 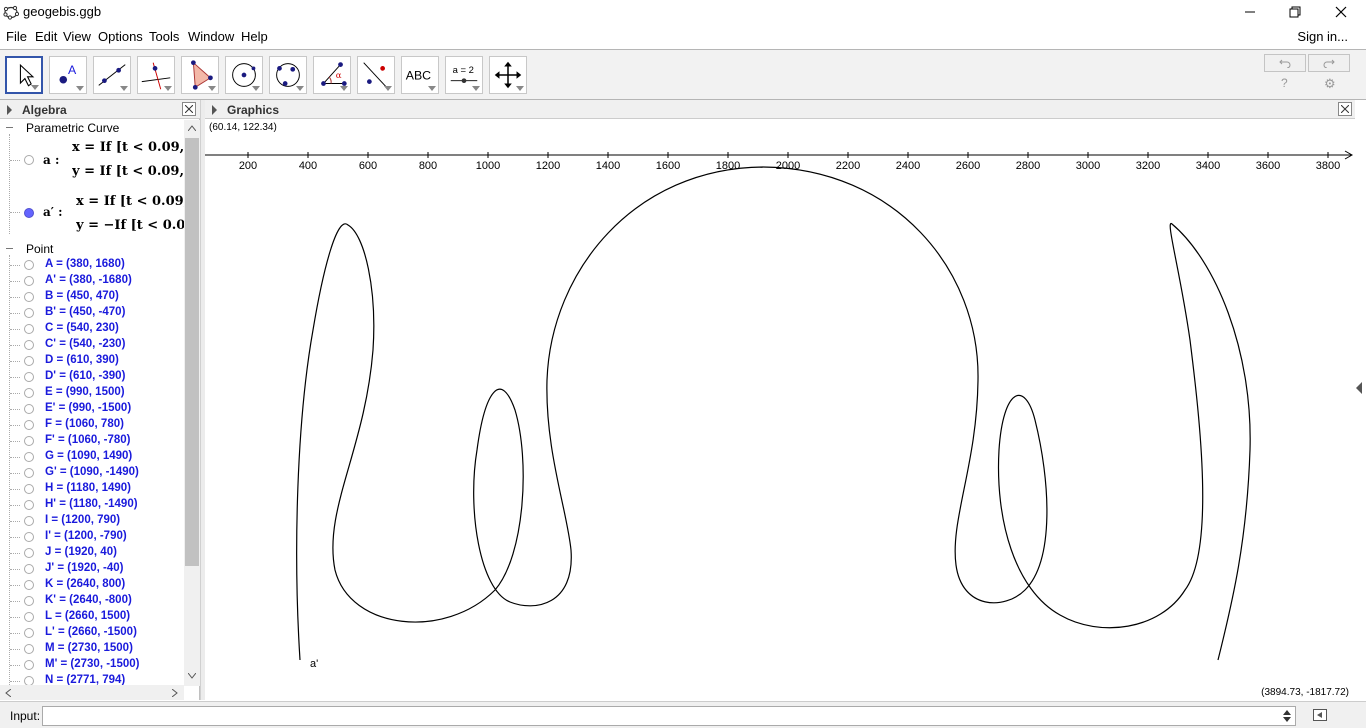 What do you see at coordinates (1285, 63) in the screenshot?
I see `undo-button` at bounding box center [1285, 63].